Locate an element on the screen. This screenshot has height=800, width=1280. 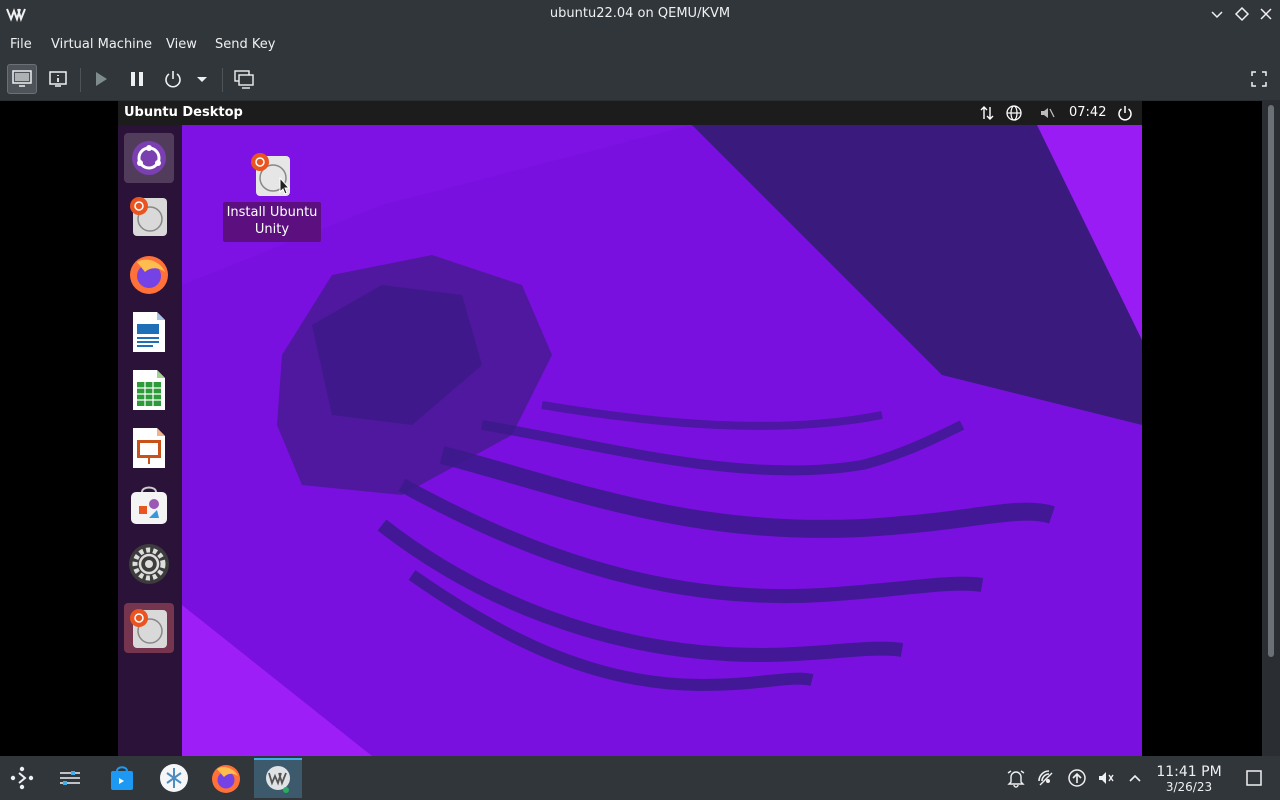
console-button is located at coordinates (22, 79).